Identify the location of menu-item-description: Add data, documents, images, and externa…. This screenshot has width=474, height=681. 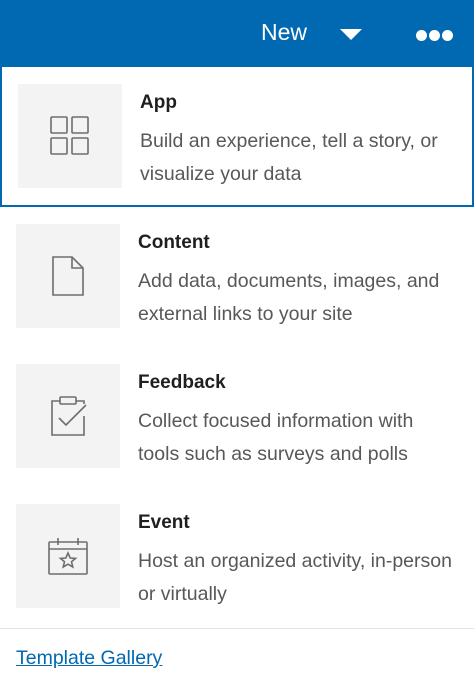
(289, 297).